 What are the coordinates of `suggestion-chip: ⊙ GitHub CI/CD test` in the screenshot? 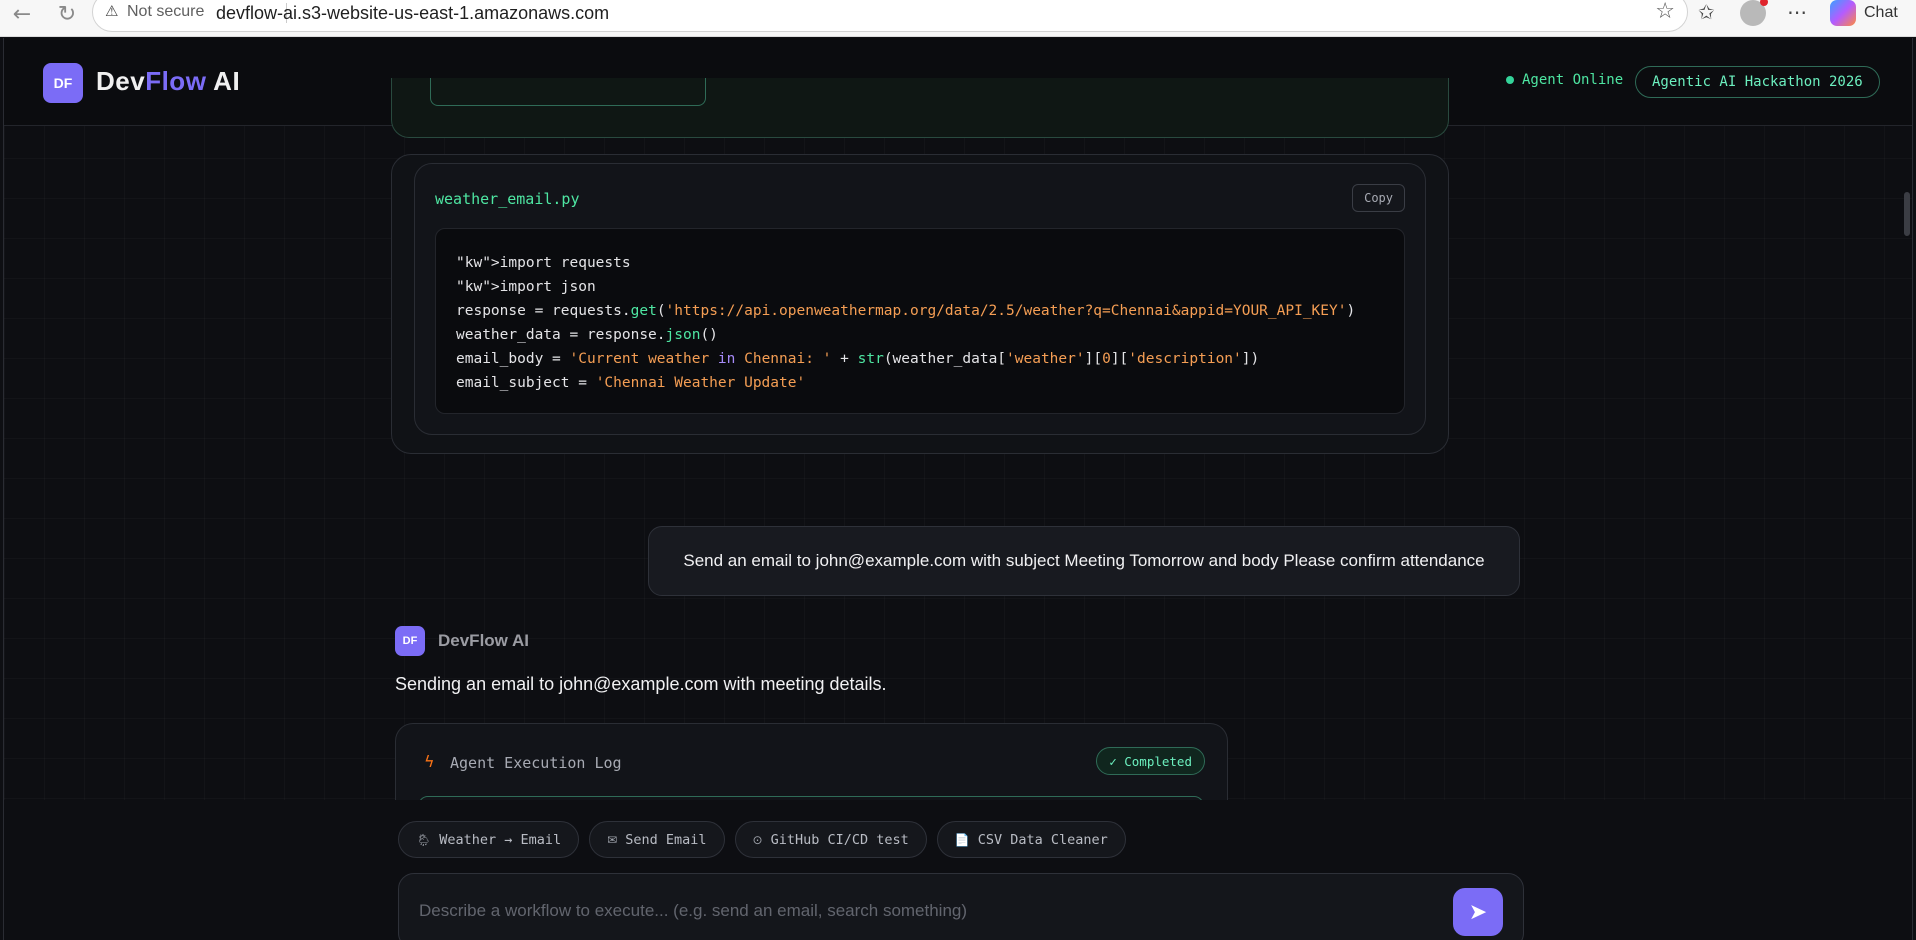 It's located at (830, 839).